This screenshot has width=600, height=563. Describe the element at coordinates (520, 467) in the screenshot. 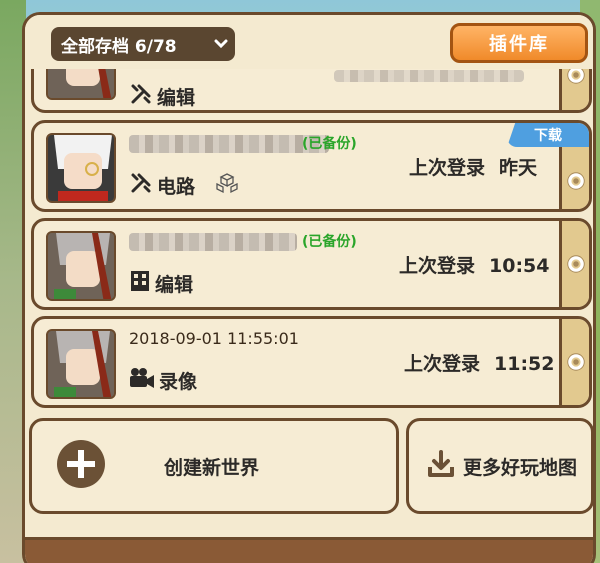

I see `more-maps-label: 更多好玩地图` at that location.